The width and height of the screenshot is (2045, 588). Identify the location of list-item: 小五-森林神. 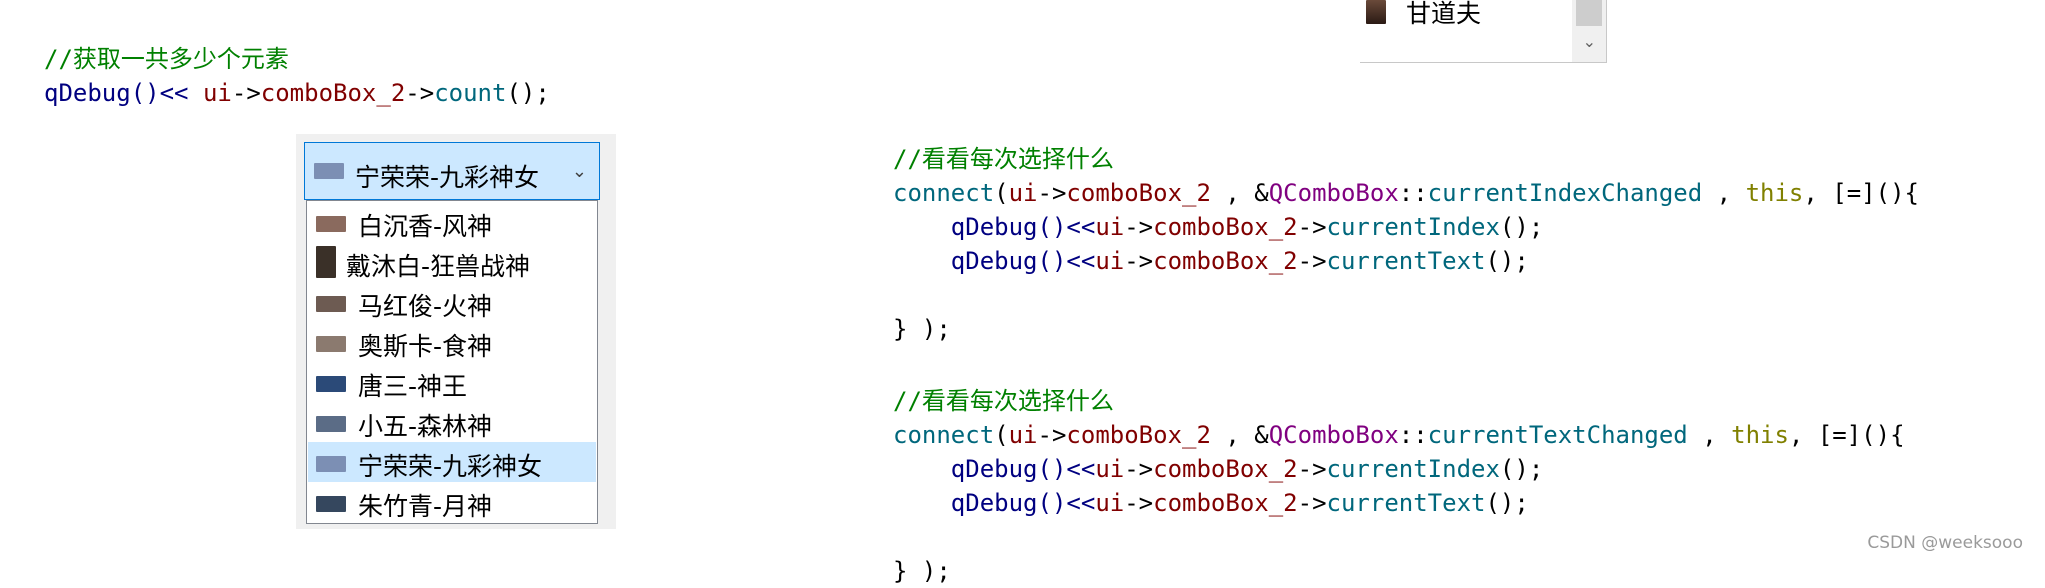
(452, 422).